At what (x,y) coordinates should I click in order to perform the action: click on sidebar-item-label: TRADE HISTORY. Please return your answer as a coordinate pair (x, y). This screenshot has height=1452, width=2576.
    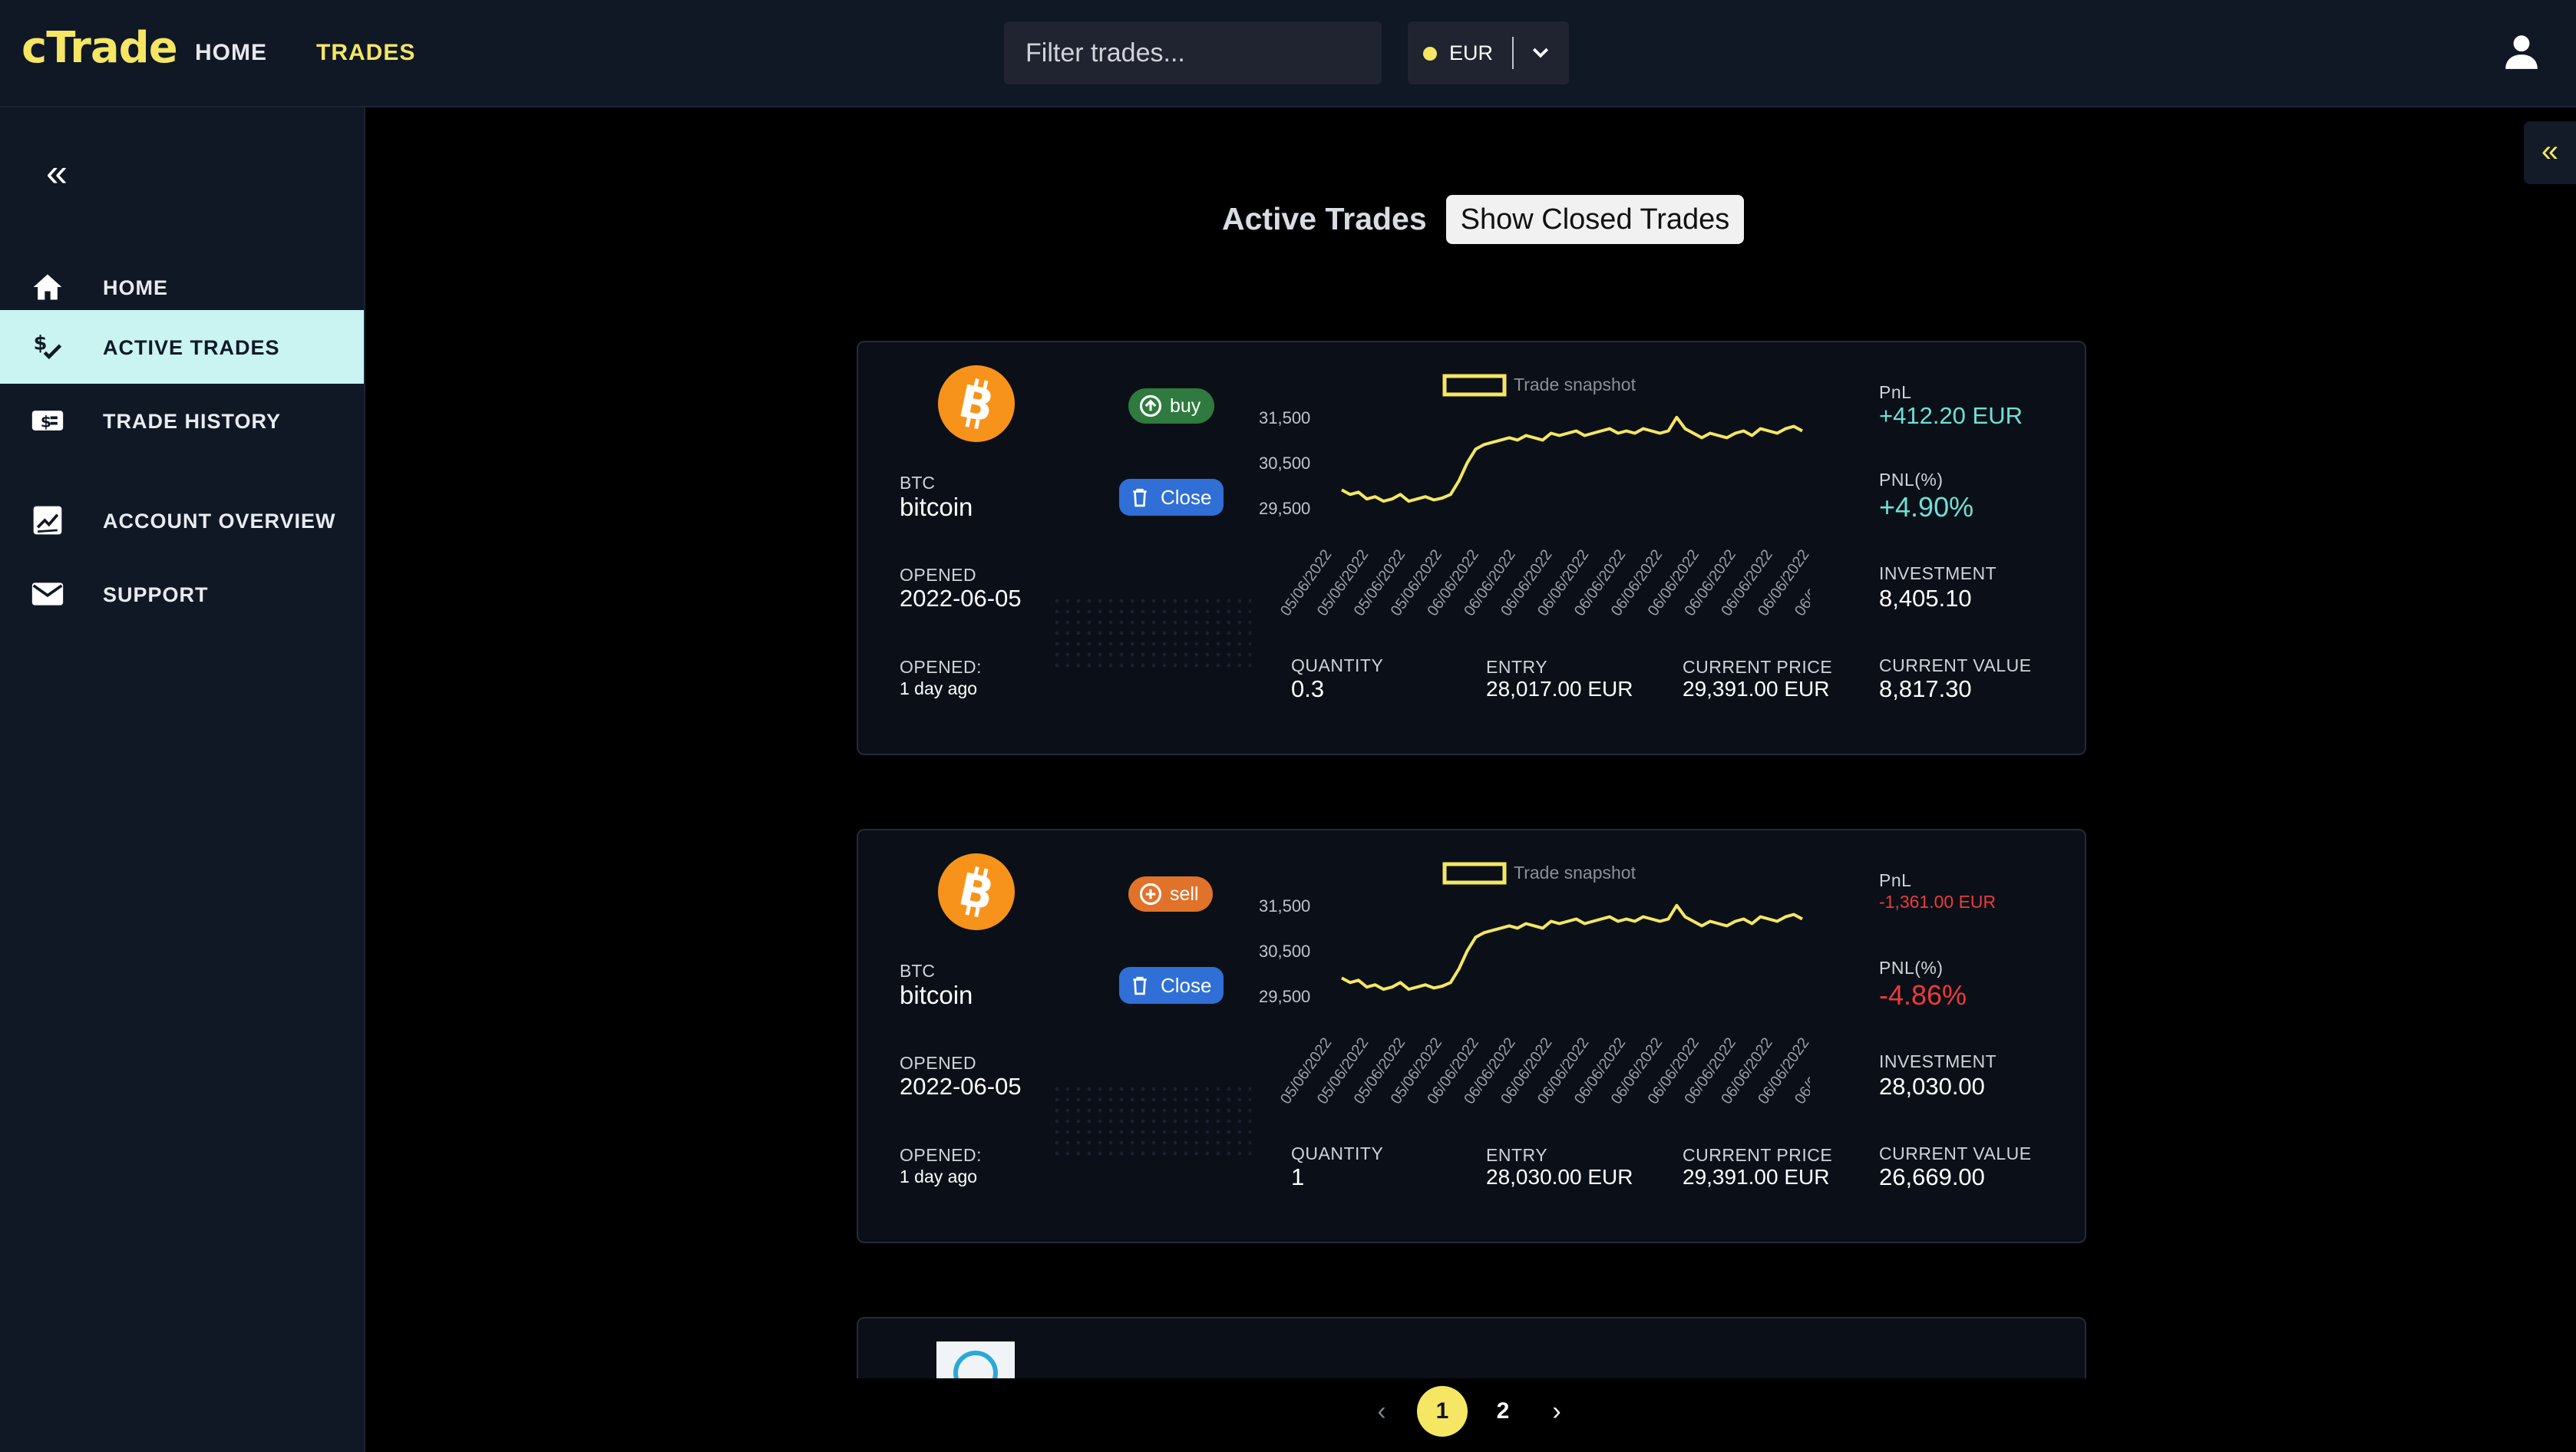
    Looking at the image, I should click on (192, 422).